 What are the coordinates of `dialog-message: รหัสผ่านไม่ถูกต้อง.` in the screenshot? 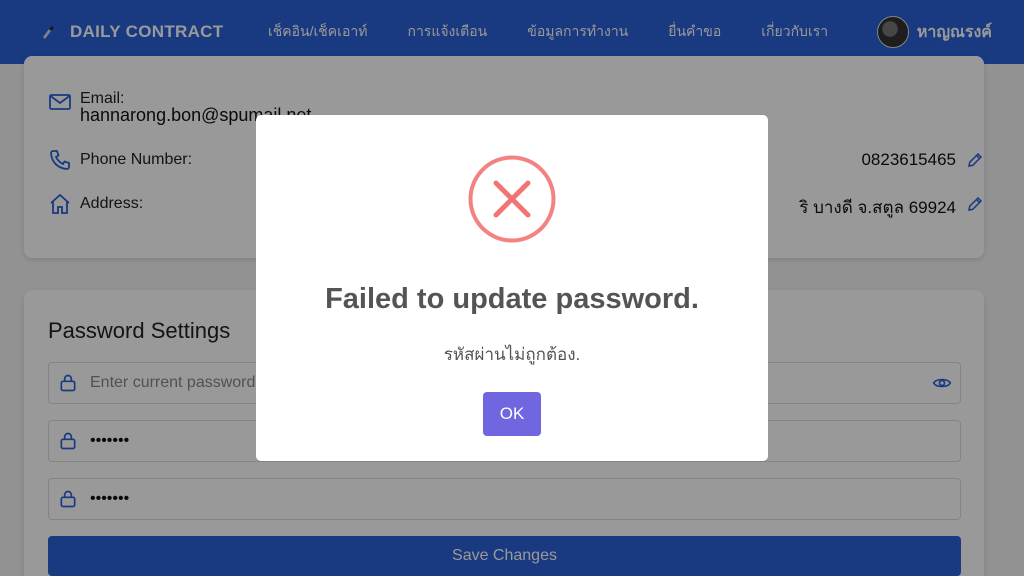 It's located at (512, 354).